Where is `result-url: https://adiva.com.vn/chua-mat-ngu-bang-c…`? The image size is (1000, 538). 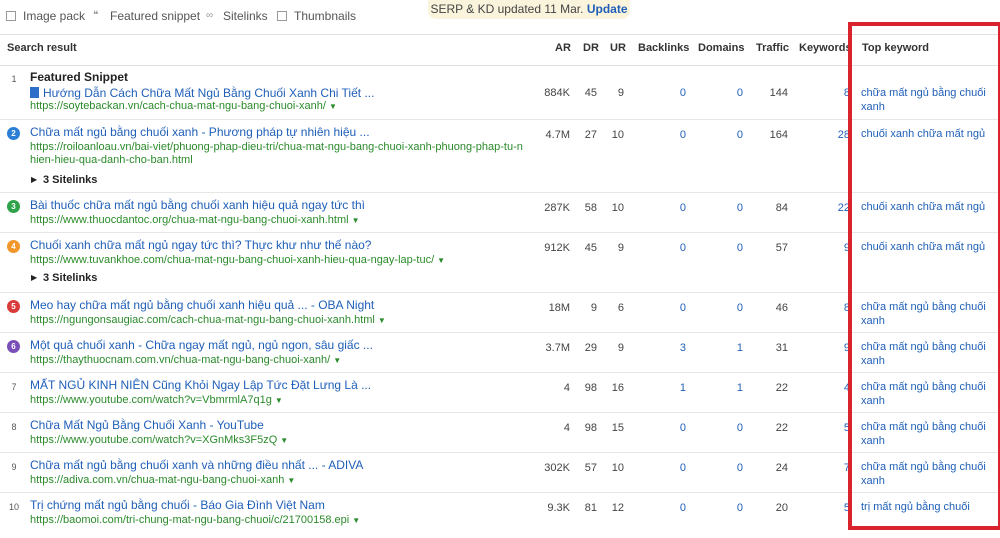
result-url: https://adiva.com.vn/chua-mat-ngu-bang-c… is located at coordinates (162, 480).